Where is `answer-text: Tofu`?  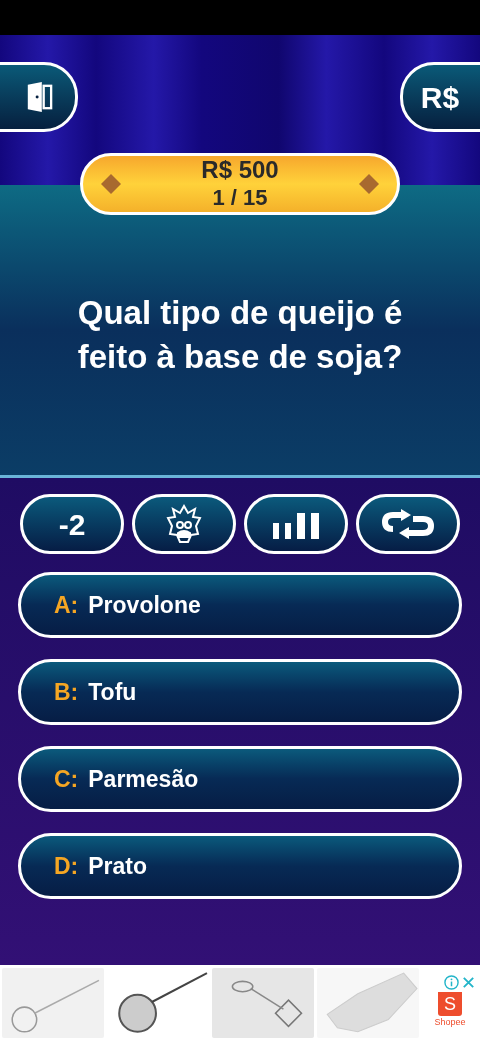
answer-text: Tofu is located at coordinates (112, 692).